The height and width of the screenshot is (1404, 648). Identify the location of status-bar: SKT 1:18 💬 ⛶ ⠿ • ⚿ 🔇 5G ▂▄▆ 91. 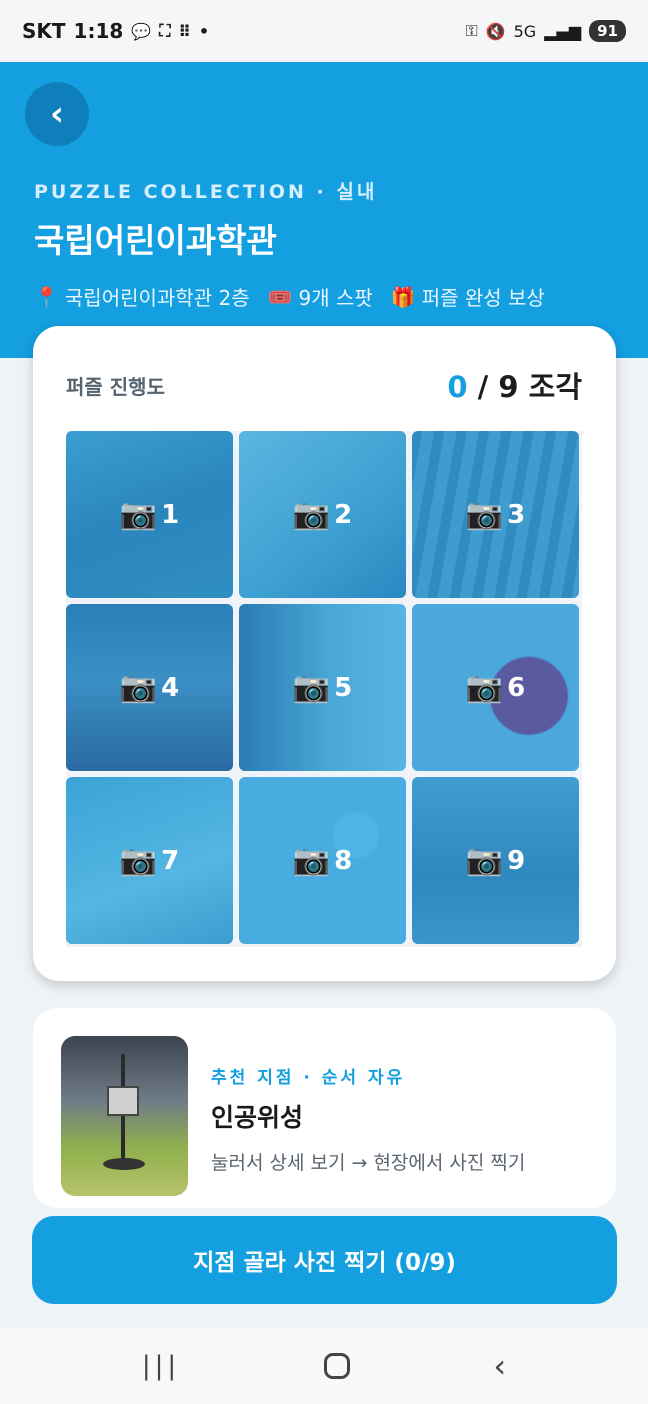
(324, 31).